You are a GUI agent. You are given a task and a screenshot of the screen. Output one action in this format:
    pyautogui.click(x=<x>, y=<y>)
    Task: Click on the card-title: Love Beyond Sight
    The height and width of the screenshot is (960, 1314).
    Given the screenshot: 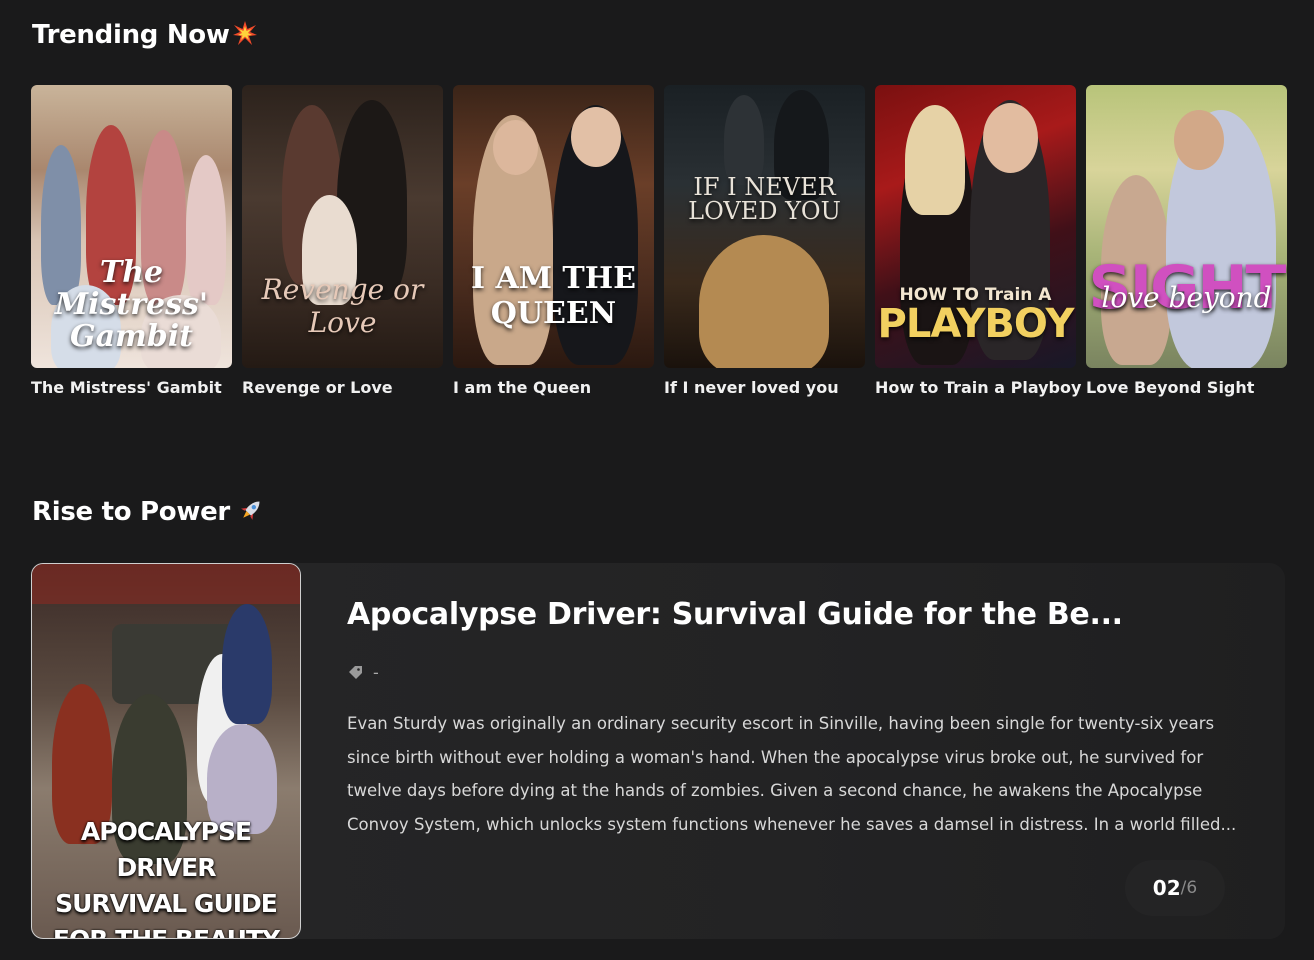 What is the action you would take?
    pyautogui.click(x=1186, y=387)
    